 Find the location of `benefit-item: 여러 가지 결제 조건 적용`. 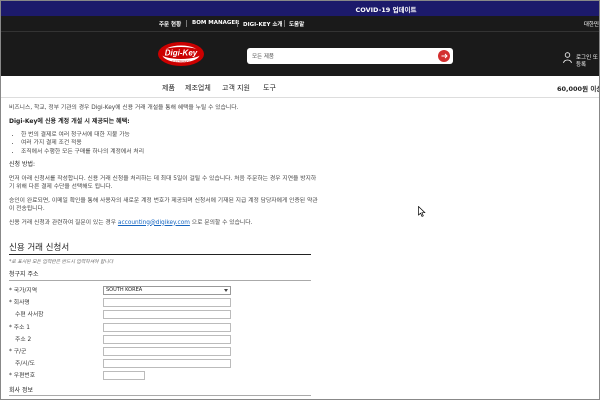

benefit-item: 여러 가지 결제 조건 적용 is located at coordinates (170, 143).